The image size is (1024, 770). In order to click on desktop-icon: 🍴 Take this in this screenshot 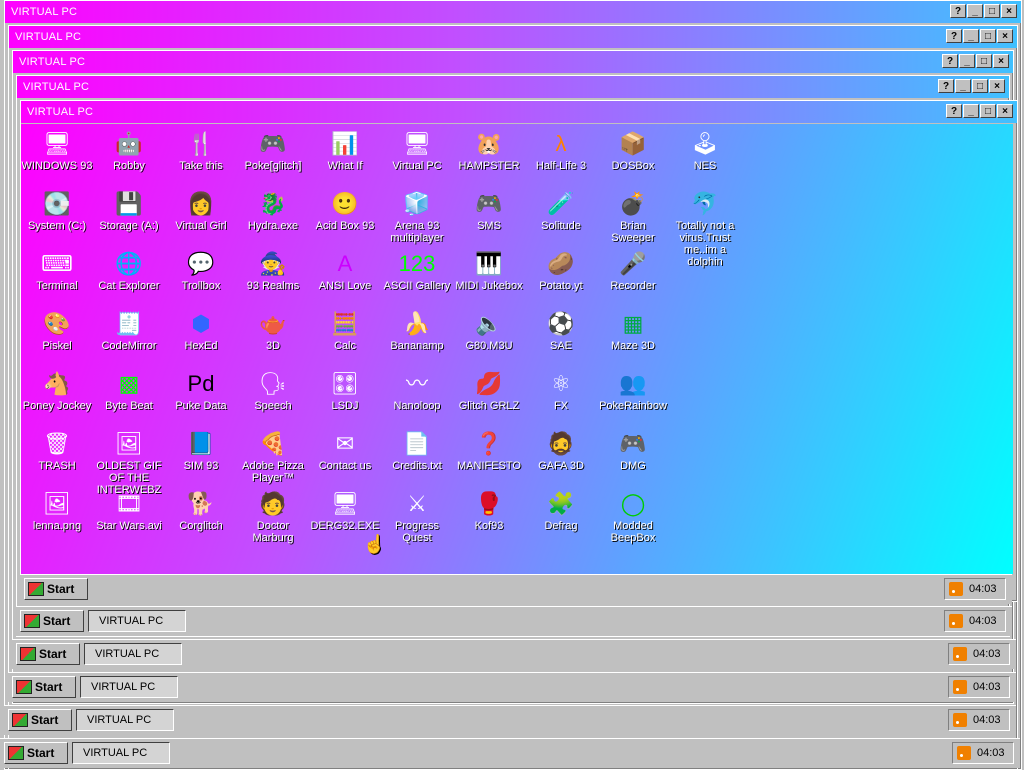, I will do `click(201, 158)`.